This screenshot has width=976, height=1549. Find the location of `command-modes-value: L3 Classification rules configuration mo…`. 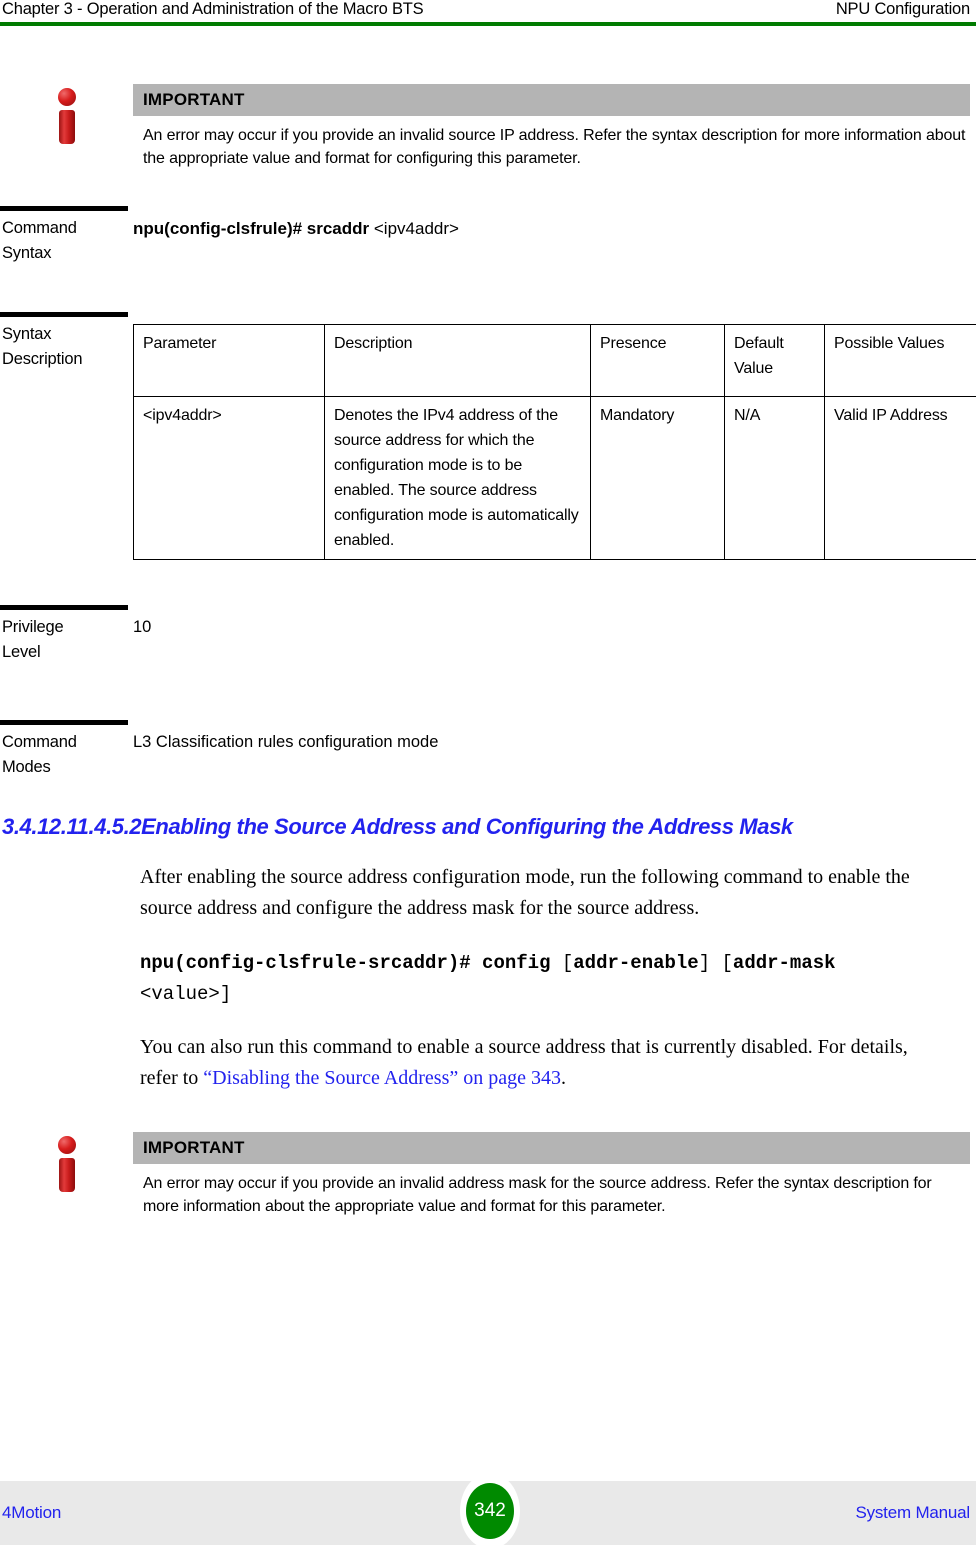

command-modes-value: L3 Classification rules configuration mo… is located at coordinates (554, 742).